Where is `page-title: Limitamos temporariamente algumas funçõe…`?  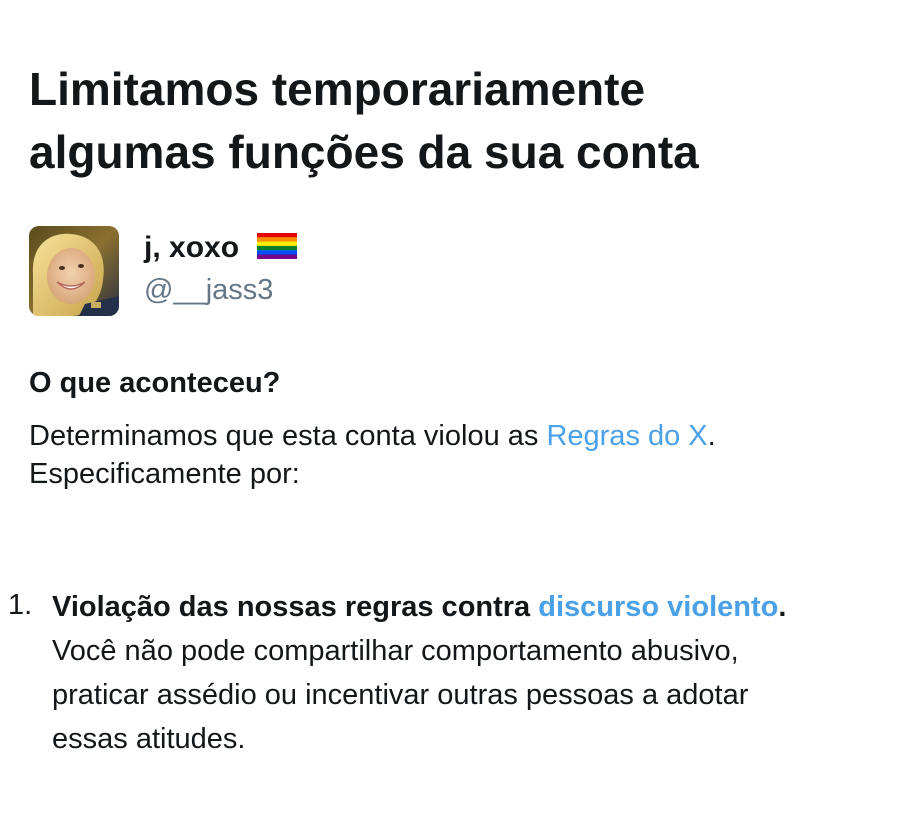
page-title: Limitamos temporariamente algumas funçõe… is located at coordinates (459, 121).